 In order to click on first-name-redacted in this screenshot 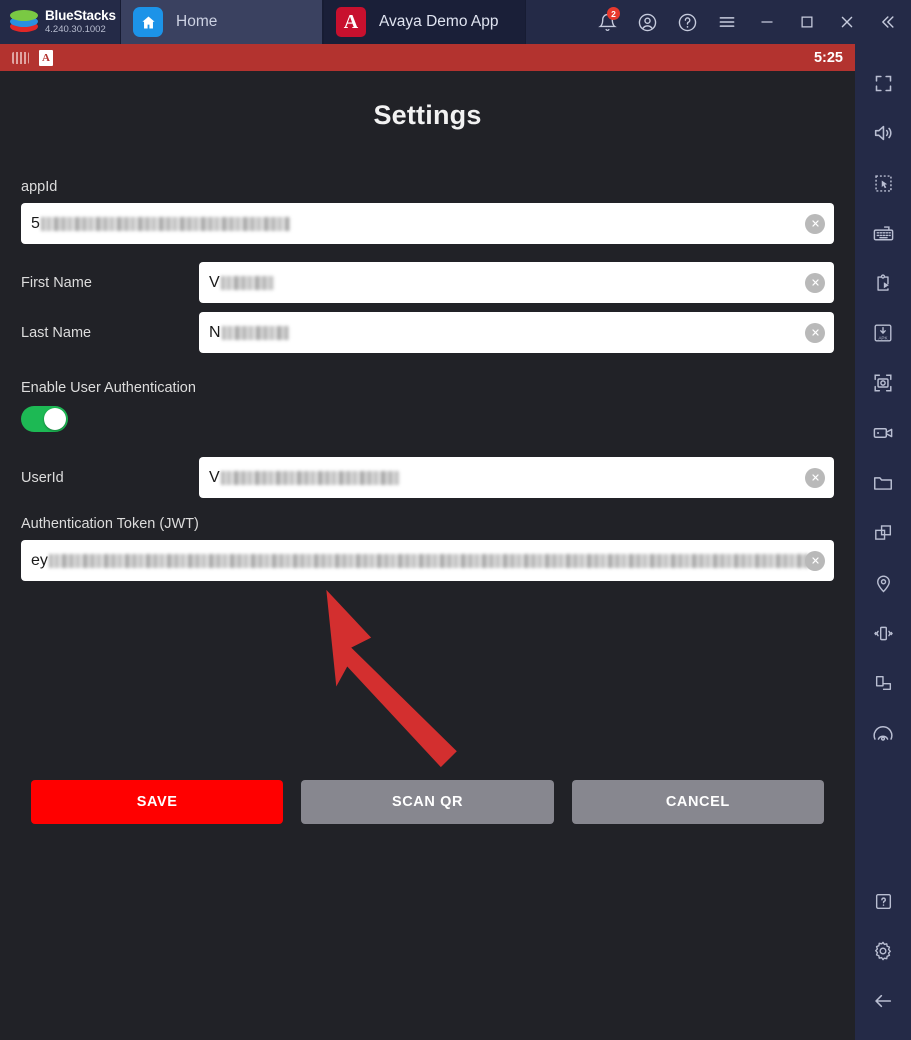, I will do `click(247, 282)`.